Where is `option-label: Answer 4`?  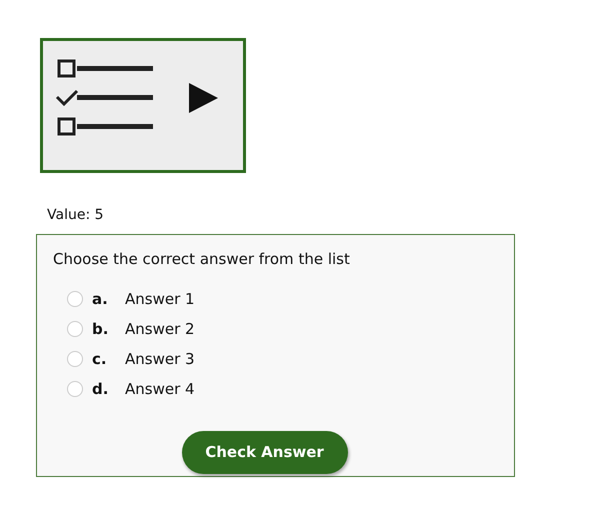
option-label: Answer 4 is located at coordinates (160, 389).